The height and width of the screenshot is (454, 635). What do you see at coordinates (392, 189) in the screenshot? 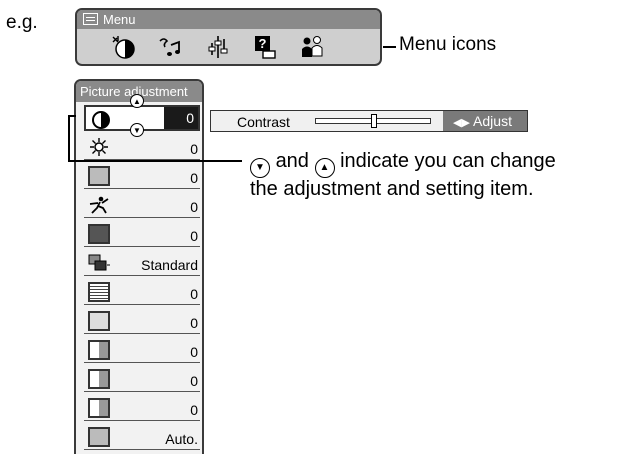
I see `note-line-2: the adjustment and setting item.` at bounding box center [392, 189].